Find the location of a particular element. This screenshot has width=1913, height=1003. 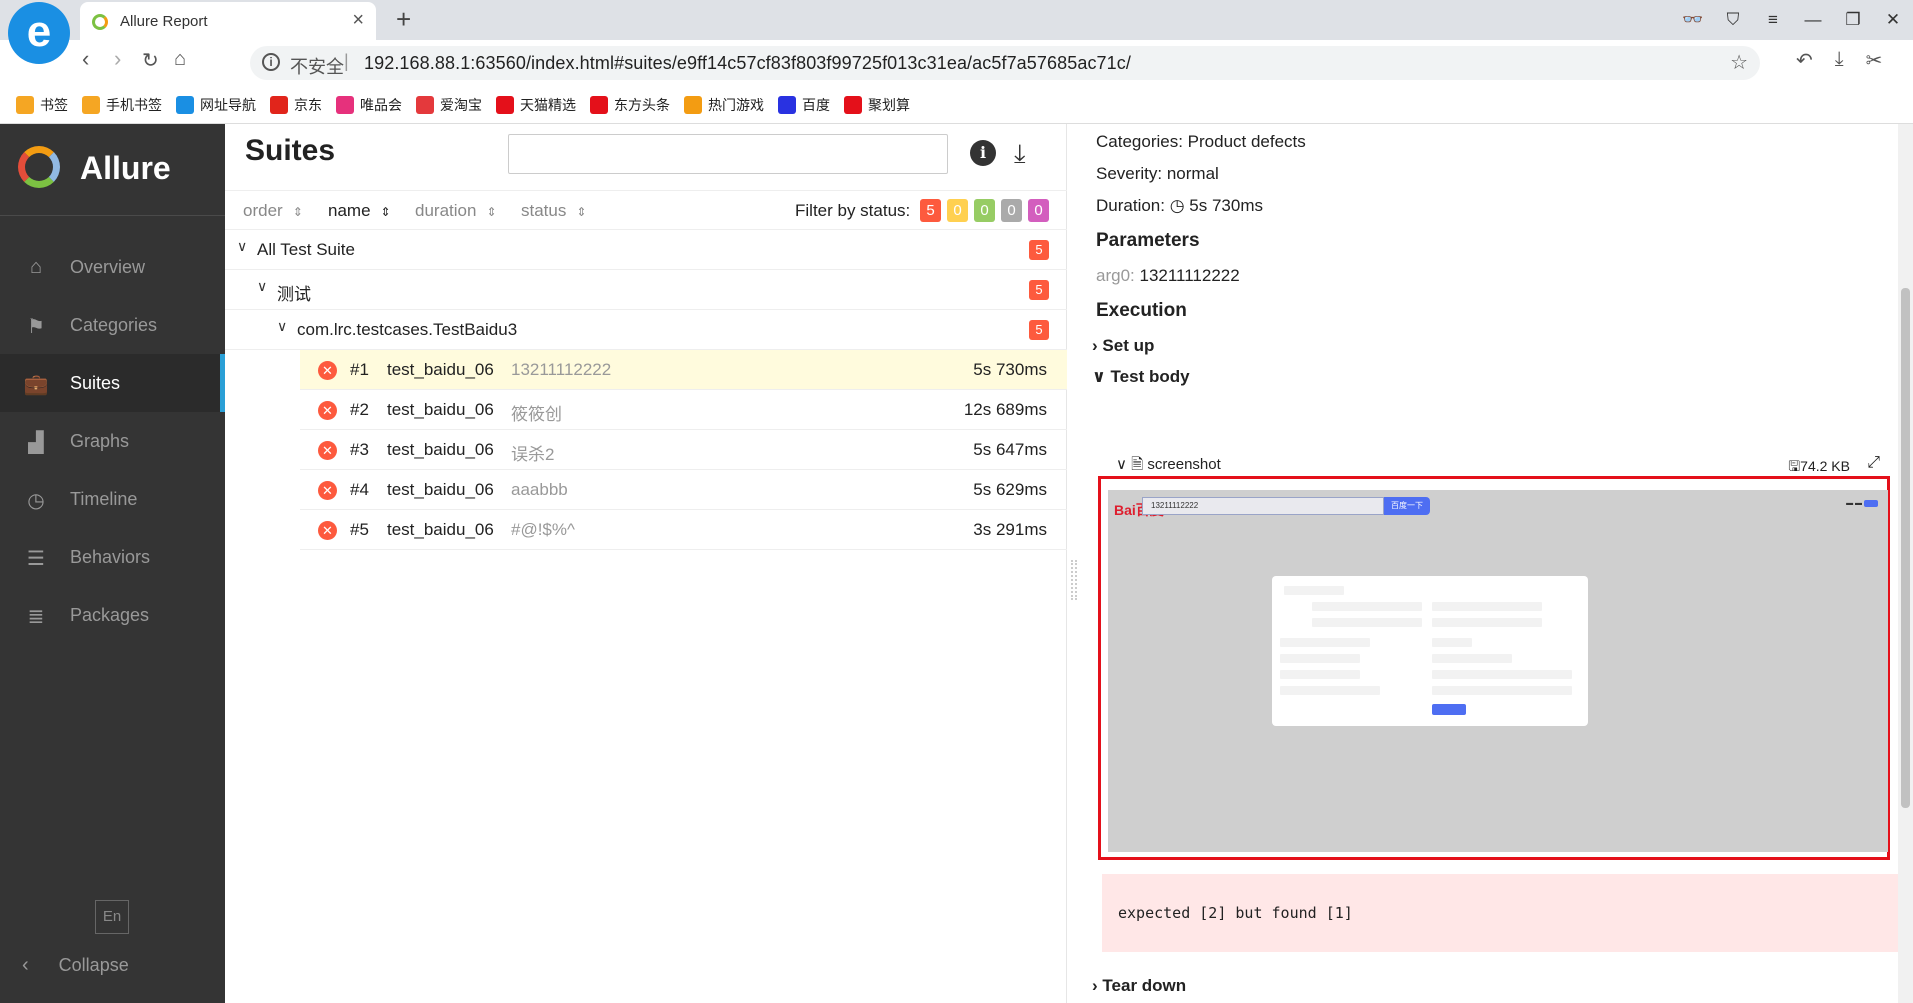

bookmark-label: 百度 is located at coordinates (816, 105).